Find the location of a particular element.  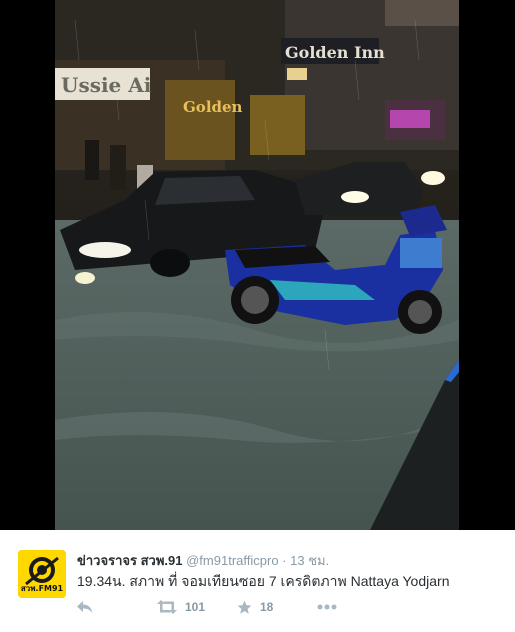

more-dots-icon is located at coordinates (327, 607).